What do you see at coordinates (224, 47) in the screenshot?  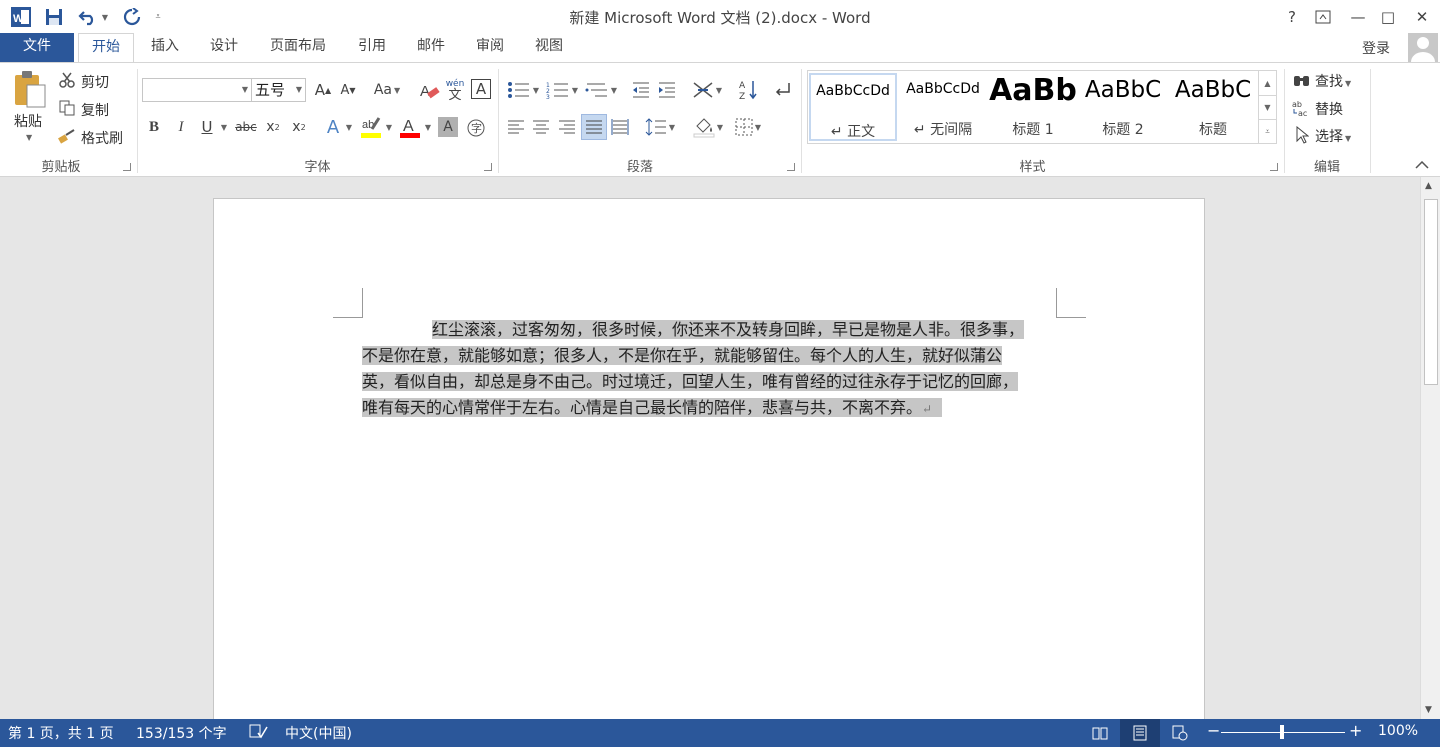 I see `tab-design: 设计` at bounding box center [224, 47].